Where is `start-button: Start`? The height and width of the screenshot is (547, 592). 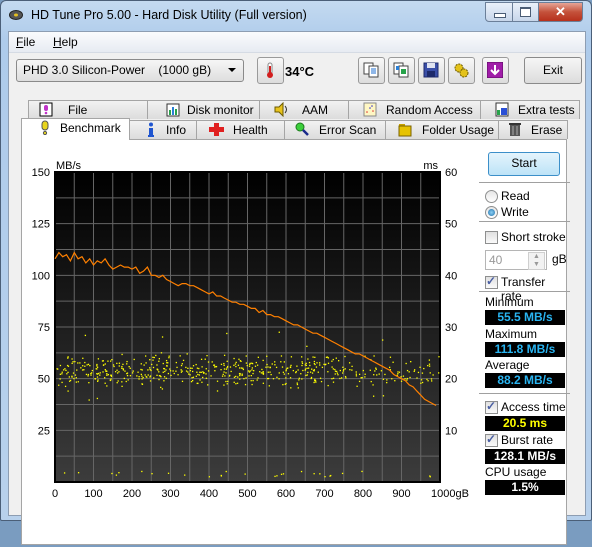
start-button: Start is located at coordinates (524, 164).